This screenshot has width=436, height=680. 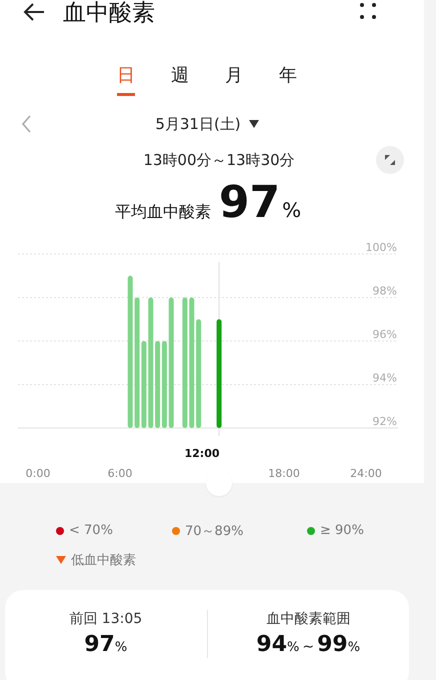 I want to click on y-axis-label: 94%, so click(x=384, y=378).